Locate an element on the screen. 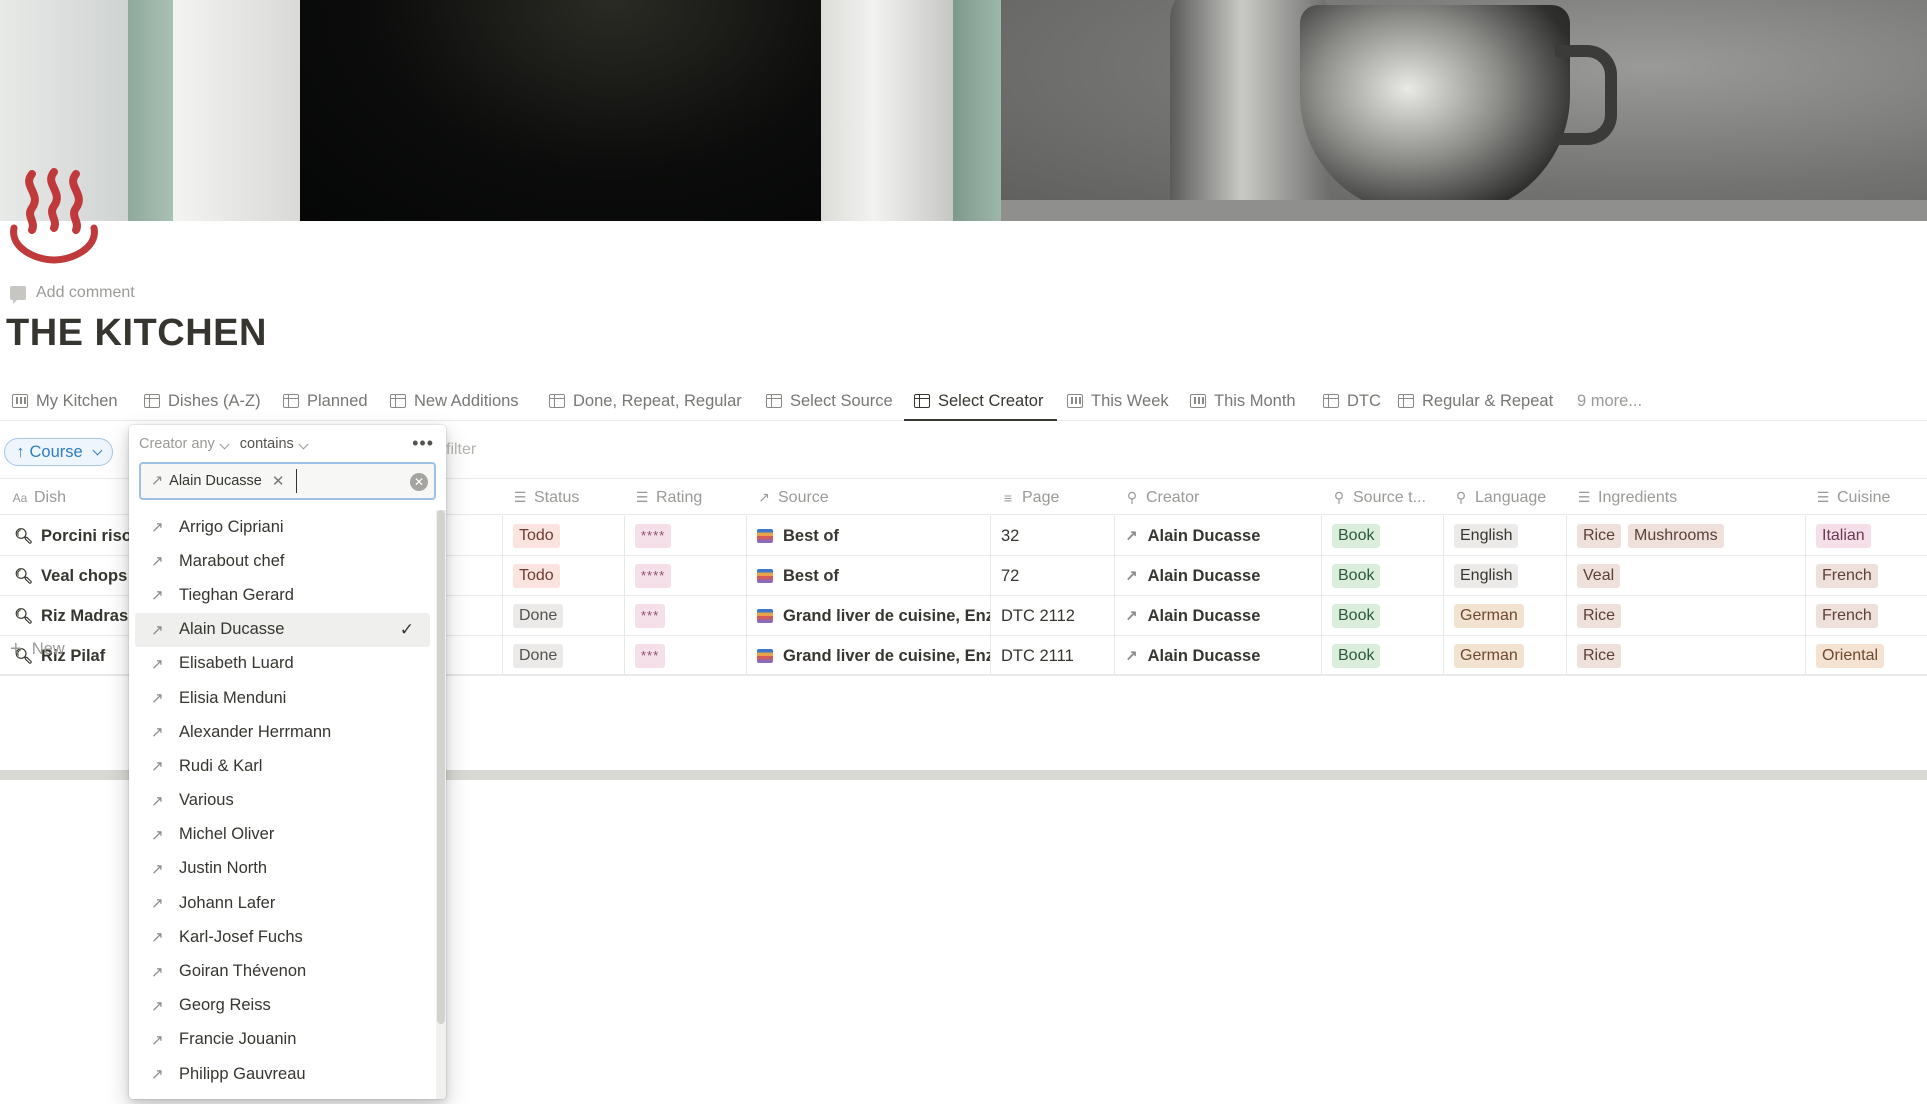 The image size is (1927, 1104). option-item: ↗ Elisia Menduni is located at coordinates (282, 698).